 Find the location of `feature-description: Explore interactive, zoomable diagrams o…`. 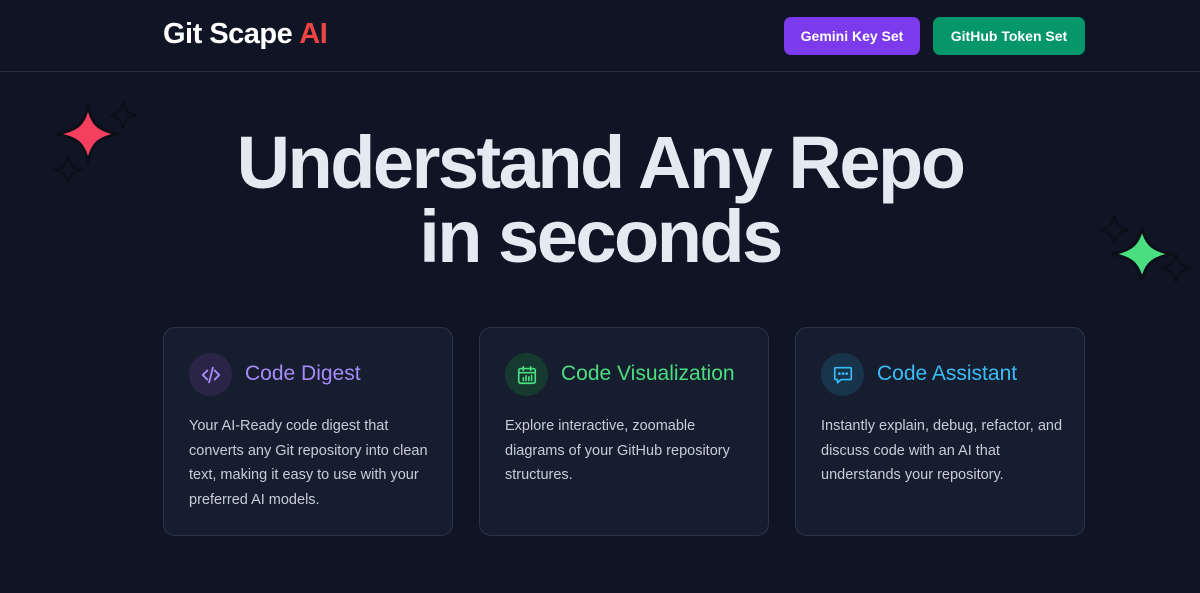

feature-description: Explore interactive, zoomable diagrams o… is located at coordinates (617, 450).